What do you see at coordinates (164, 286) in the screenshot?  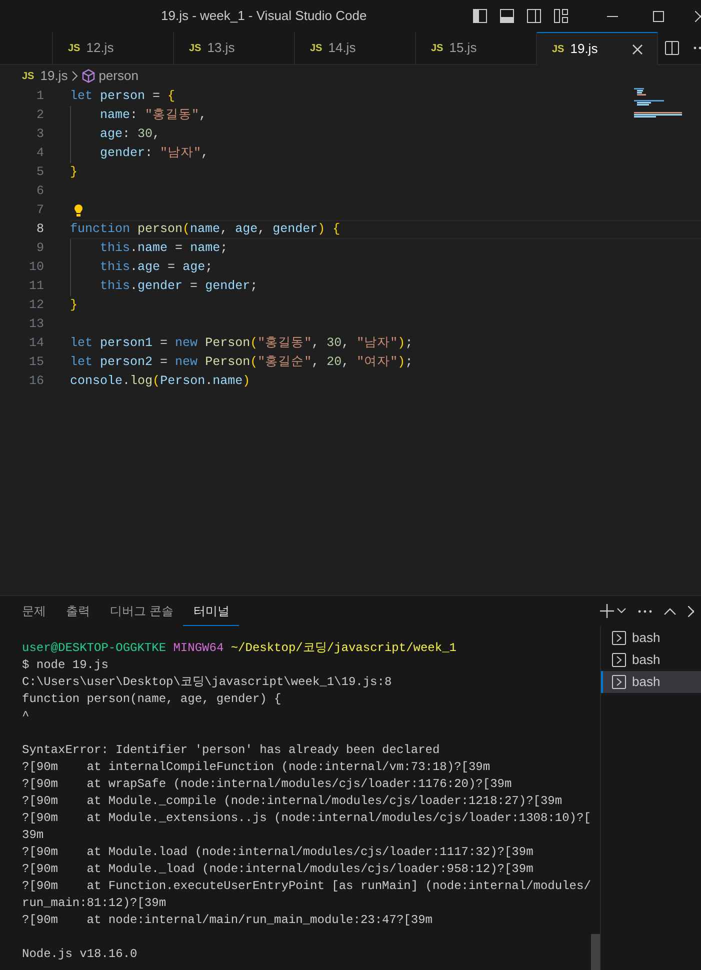 I see `code-line: this.gender = gender;` at bounding box center [164, 286].